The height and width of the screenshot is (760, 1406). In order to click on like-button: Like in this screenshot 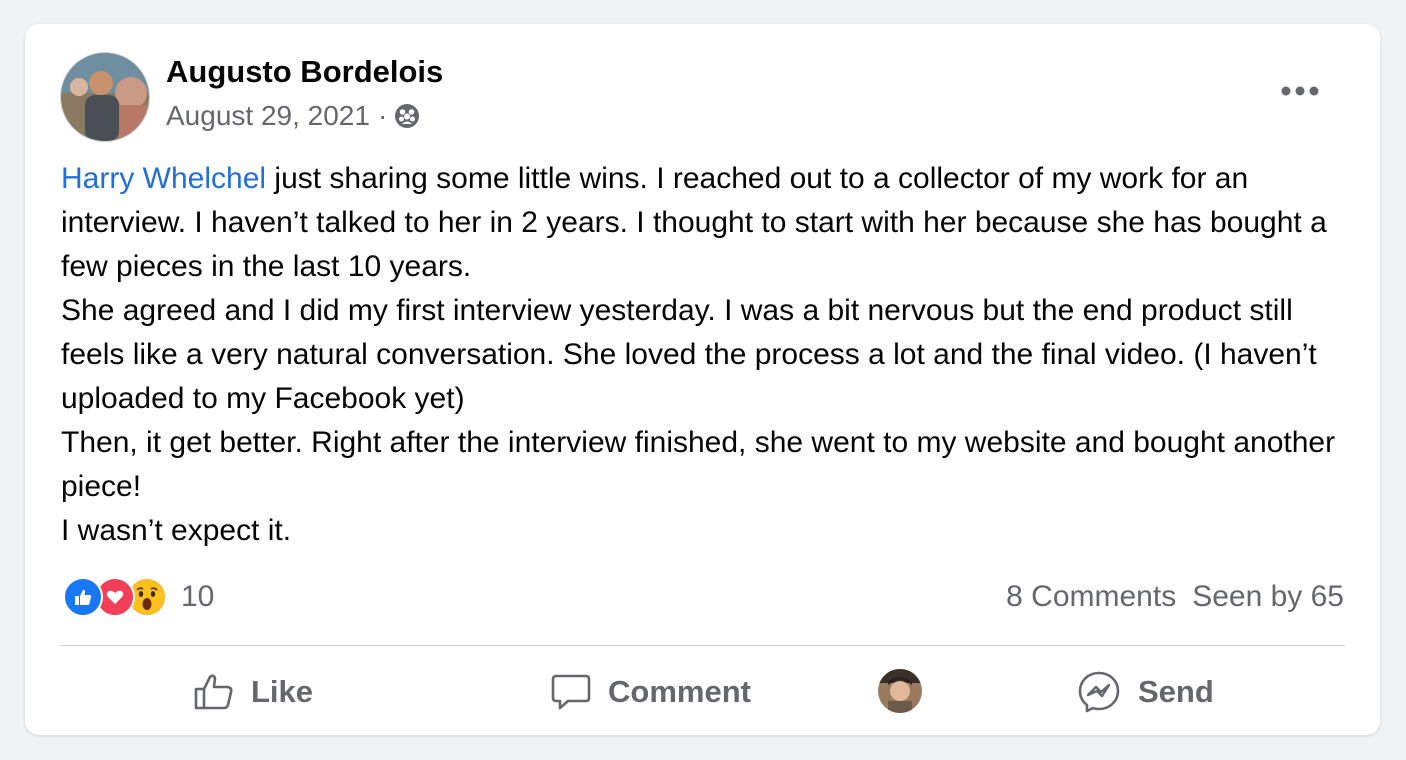, I will do `click(253, 692)`.